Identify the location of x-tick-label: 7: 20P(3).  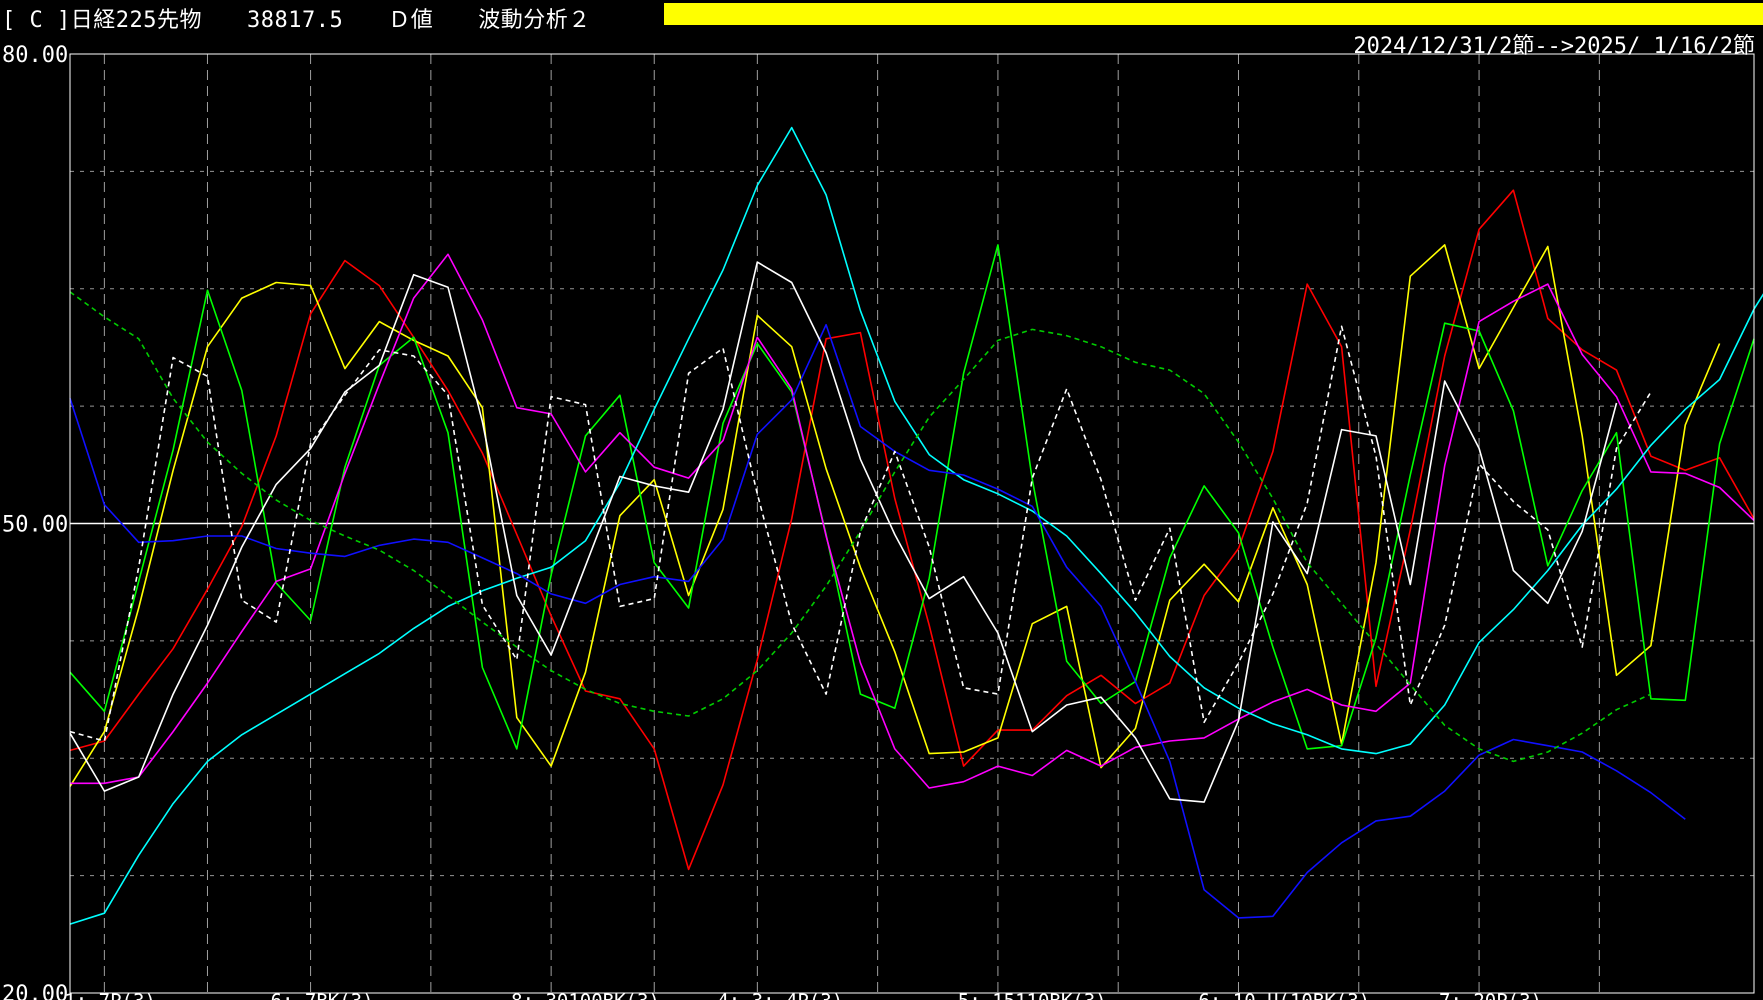
(1490, 995).